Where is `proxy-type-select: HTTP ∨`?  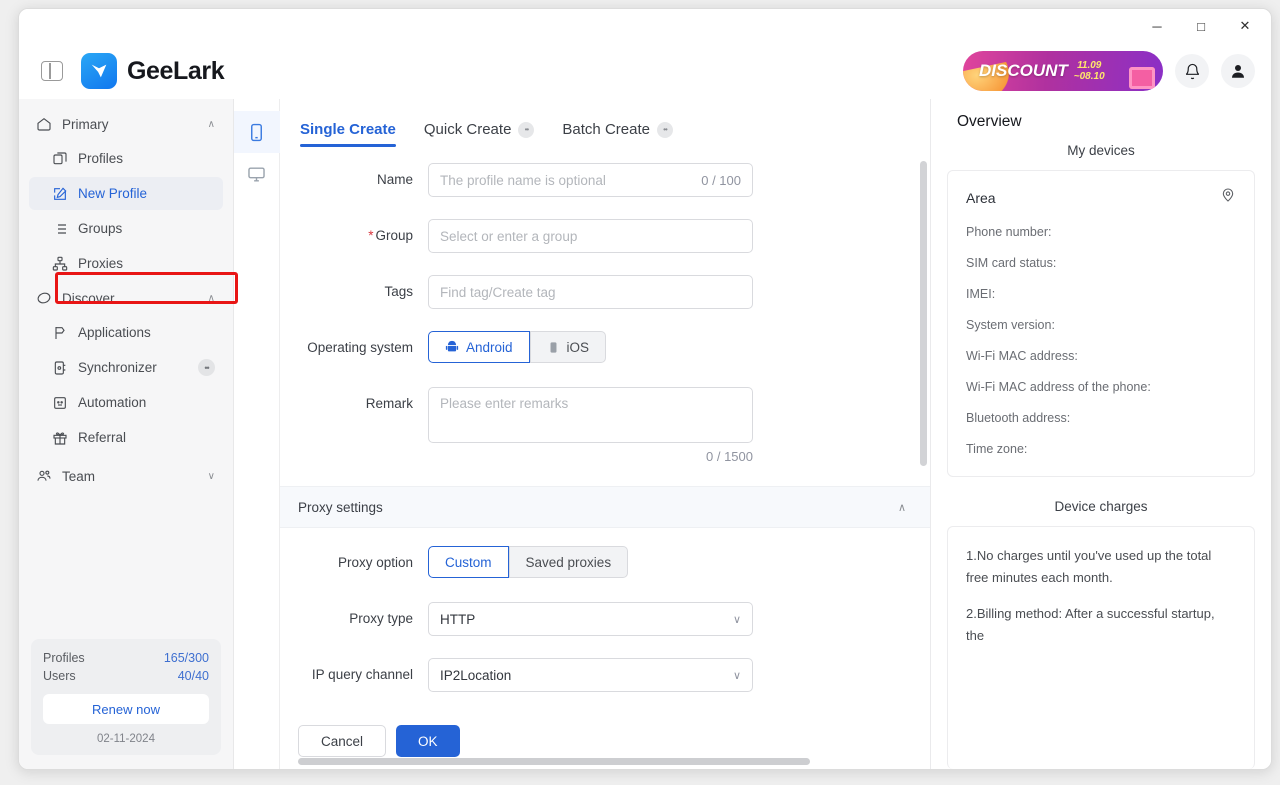 proxy-type-select: HTTP ∨ is located at coordinates (590, 619).